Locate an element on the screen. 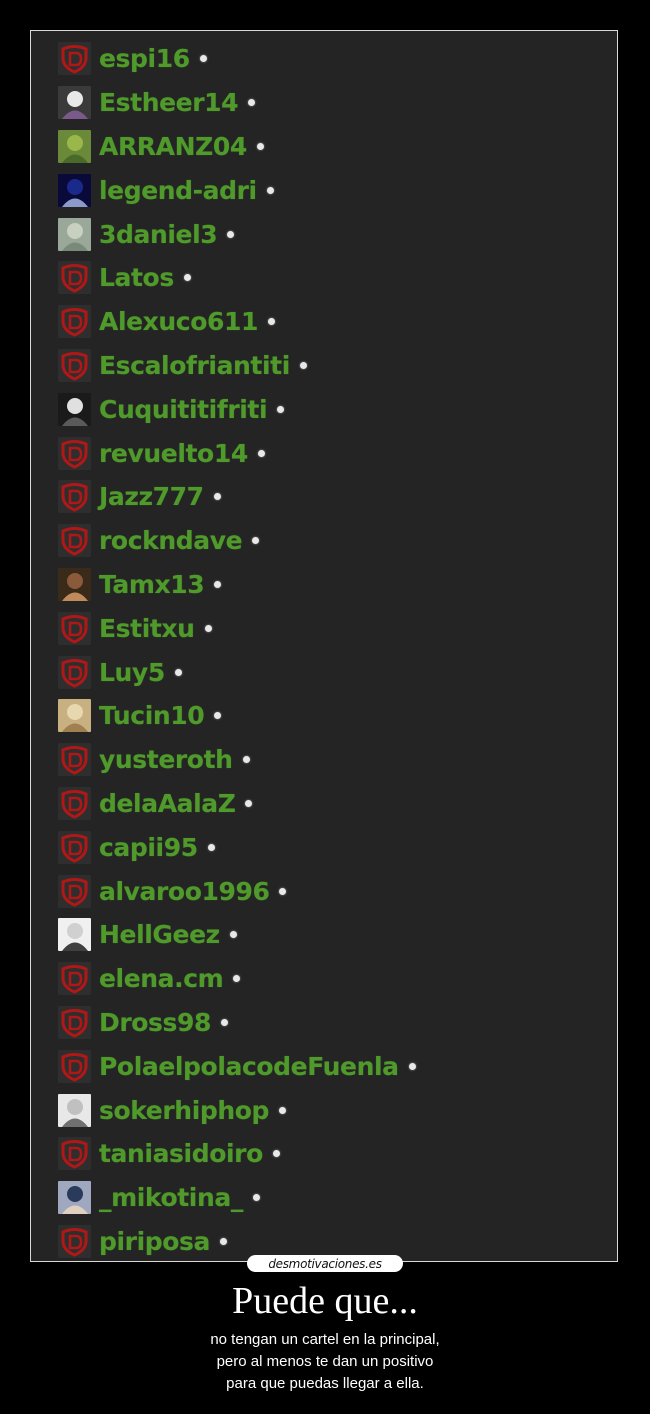 This screenshot has width=650, height=1414. user-row: Escalofriantiti is located at coordinates (328, 366).